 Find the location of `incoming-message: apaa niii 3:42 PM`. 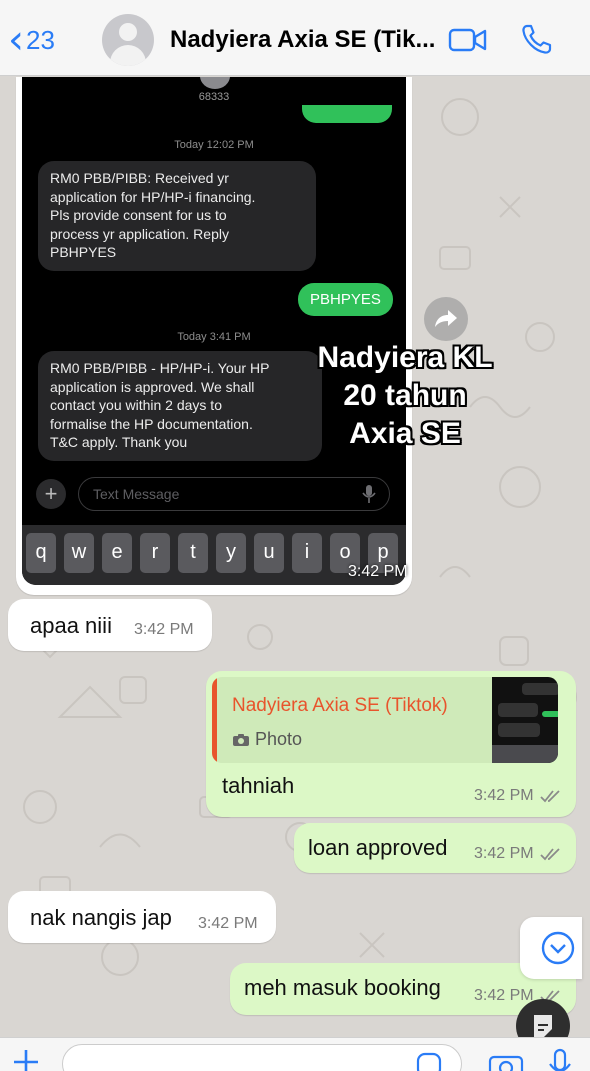

incoming-message: apaa niii 3:42 PM is located at coordinates (110, 625).